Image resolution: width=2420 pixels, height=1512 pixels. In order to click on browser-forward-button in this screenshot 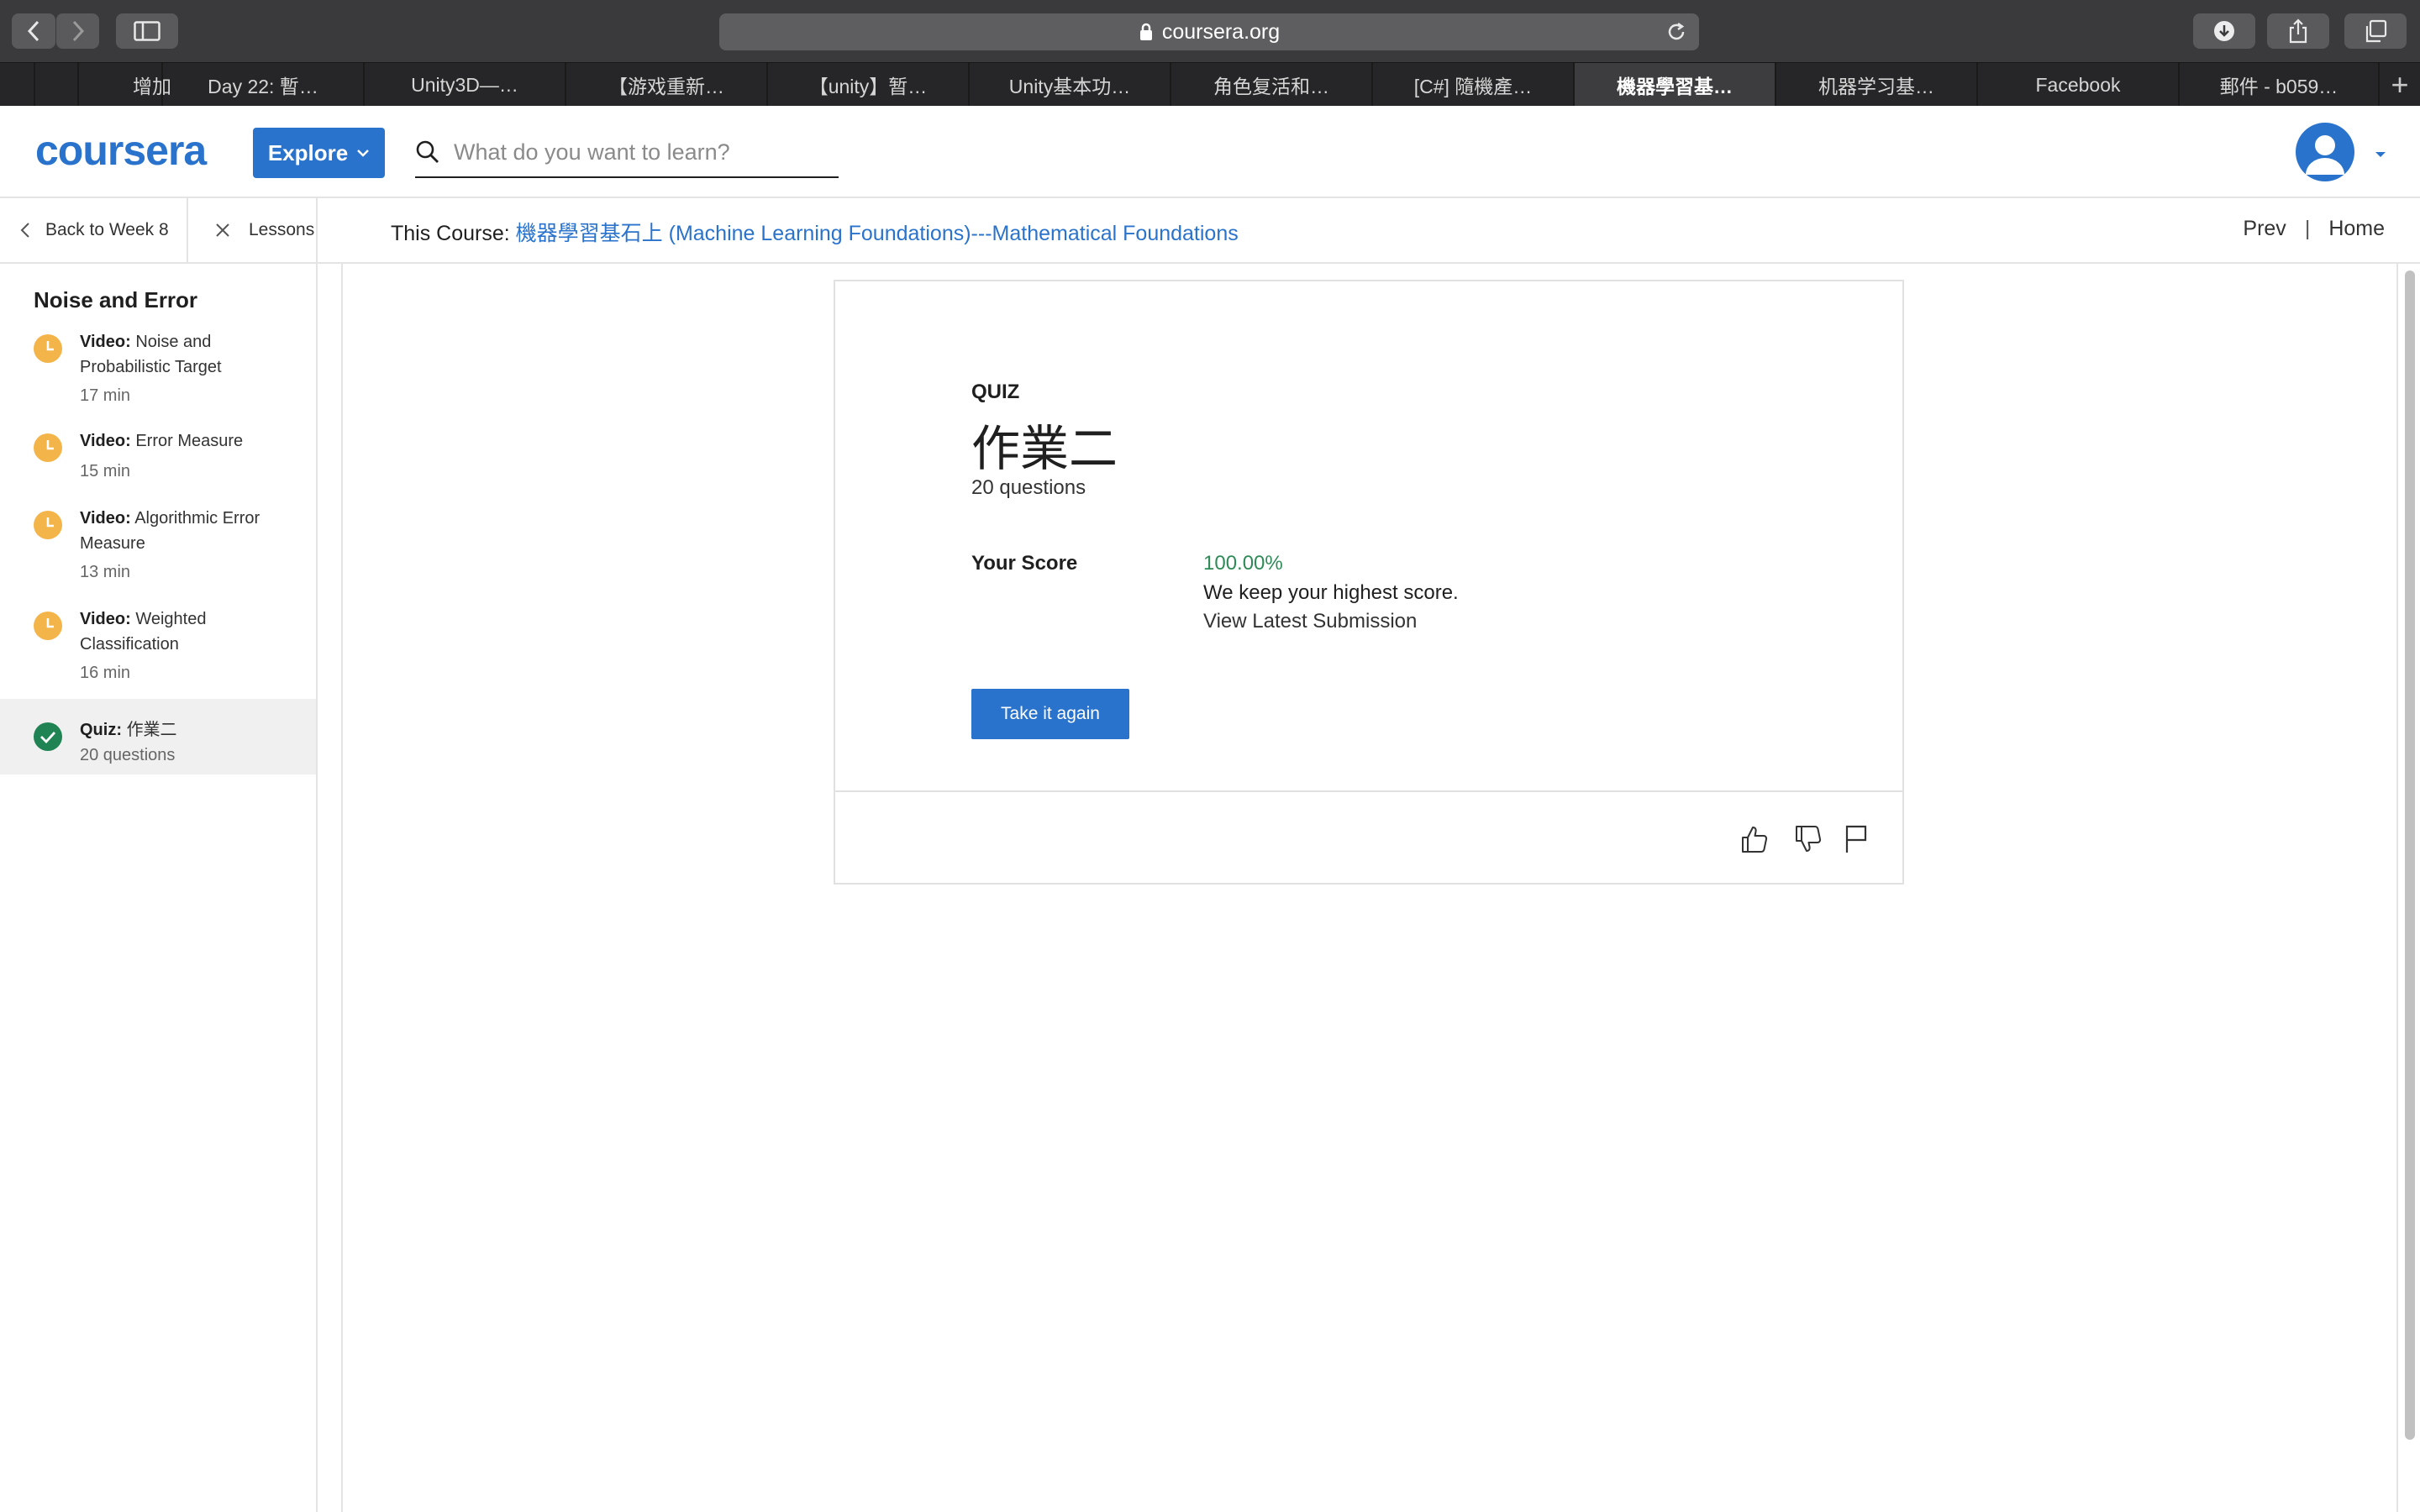, I will do `click(77, 31)`.